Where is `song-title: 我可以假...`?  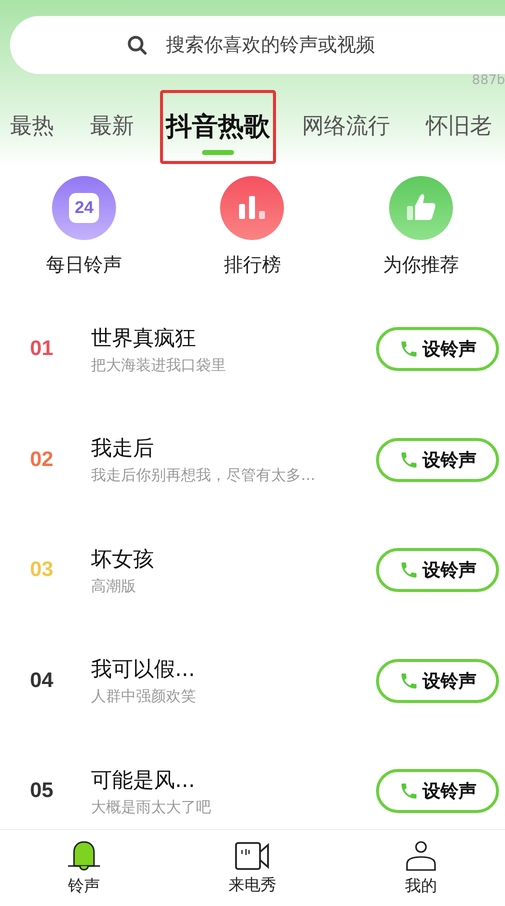
song-title: 我可以假... is located at coordinates (143, 669).